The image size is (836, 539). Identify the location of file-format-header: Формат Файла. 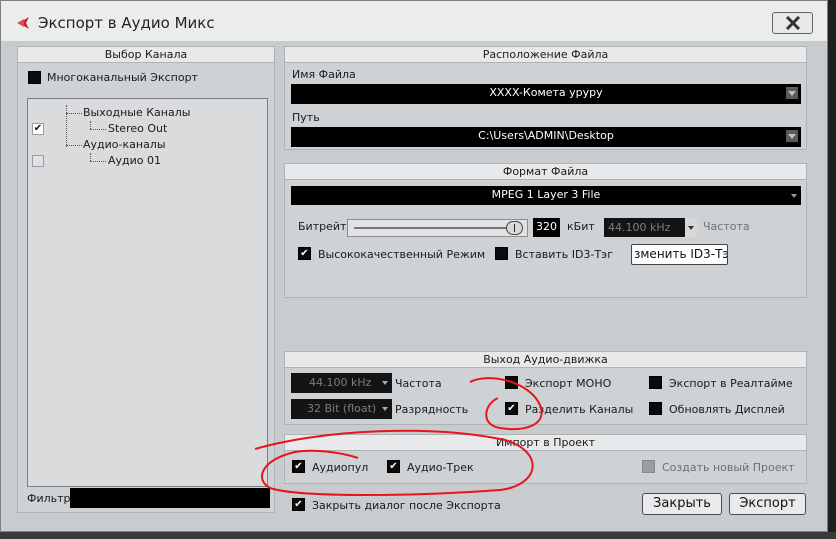
(545, 172).